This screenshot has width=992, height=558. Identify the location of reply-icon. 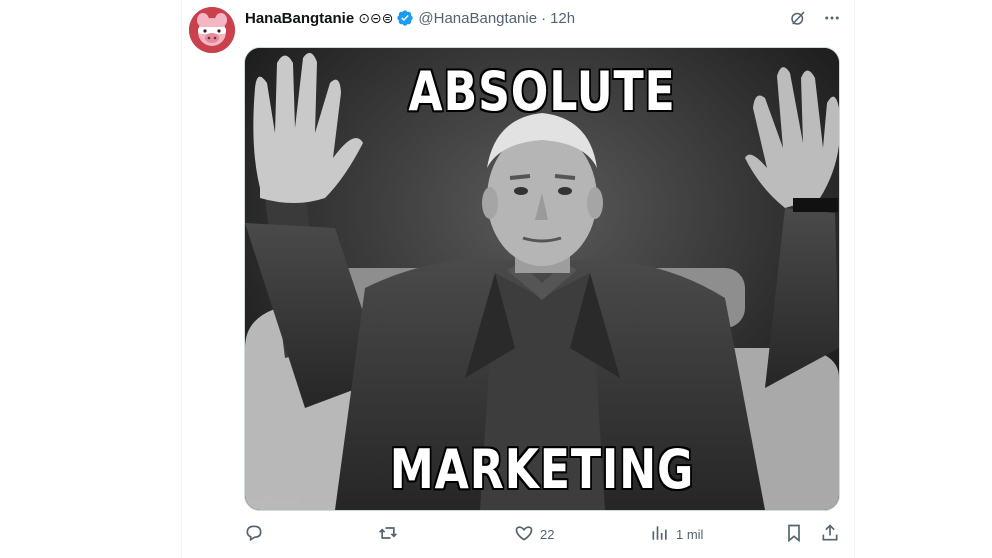
(254, 534).